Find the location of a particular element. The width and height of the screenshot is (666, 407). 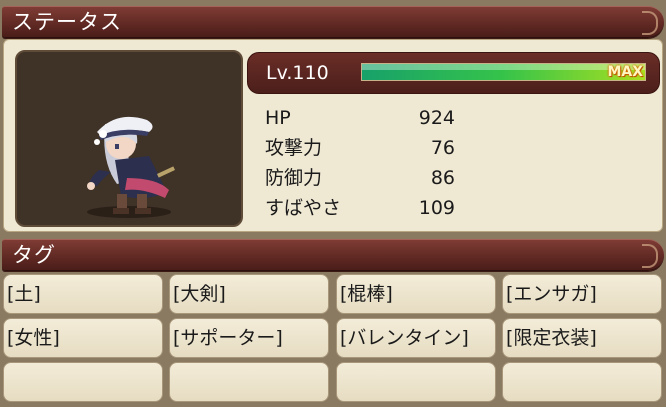

level-bar: Lv.110 MAX is located at coordinates (453, 73).